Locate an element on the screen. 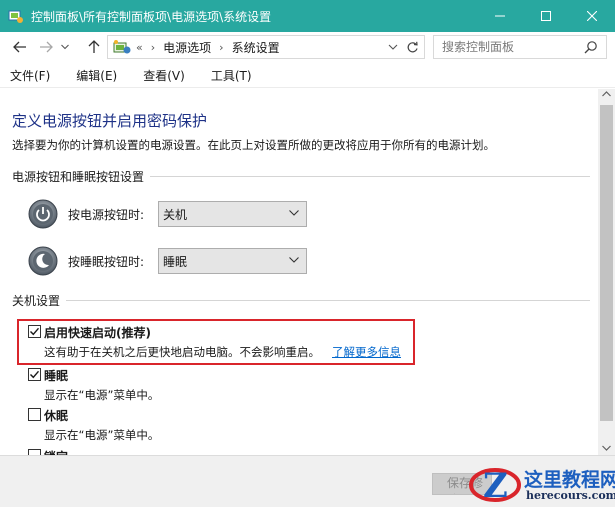 The height and width of the screenshot is (507, 615). menu-bar: 文件(F) 编辑(E) 查看(V) 工具(T) is located at coordinates (307, 76).